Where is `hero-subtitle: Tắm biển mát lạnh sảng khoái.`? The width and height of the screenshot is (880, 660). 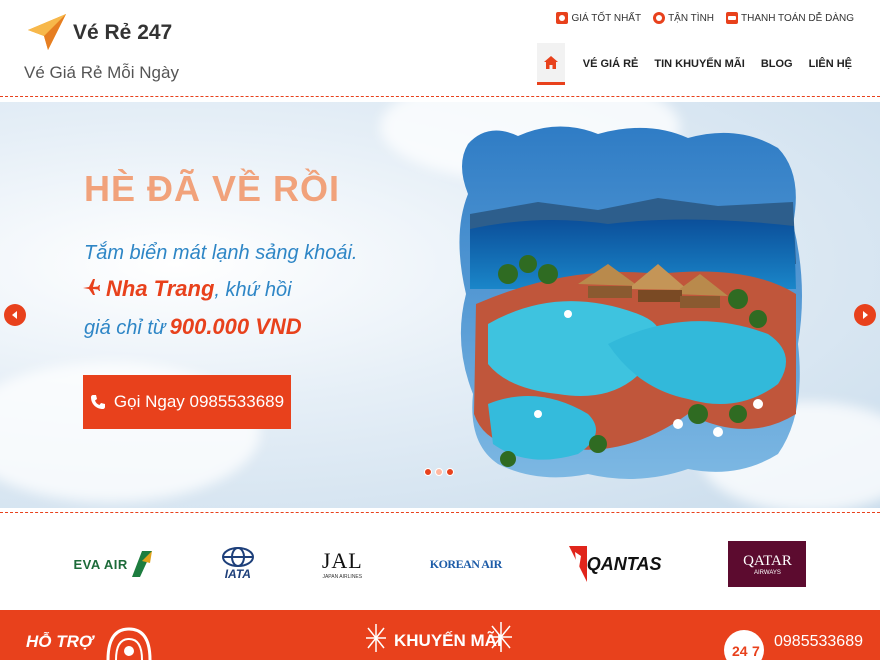 hero-subtitle: Tắm biển mát lạnh sảng khoái. is located at coordinates (221, 253).